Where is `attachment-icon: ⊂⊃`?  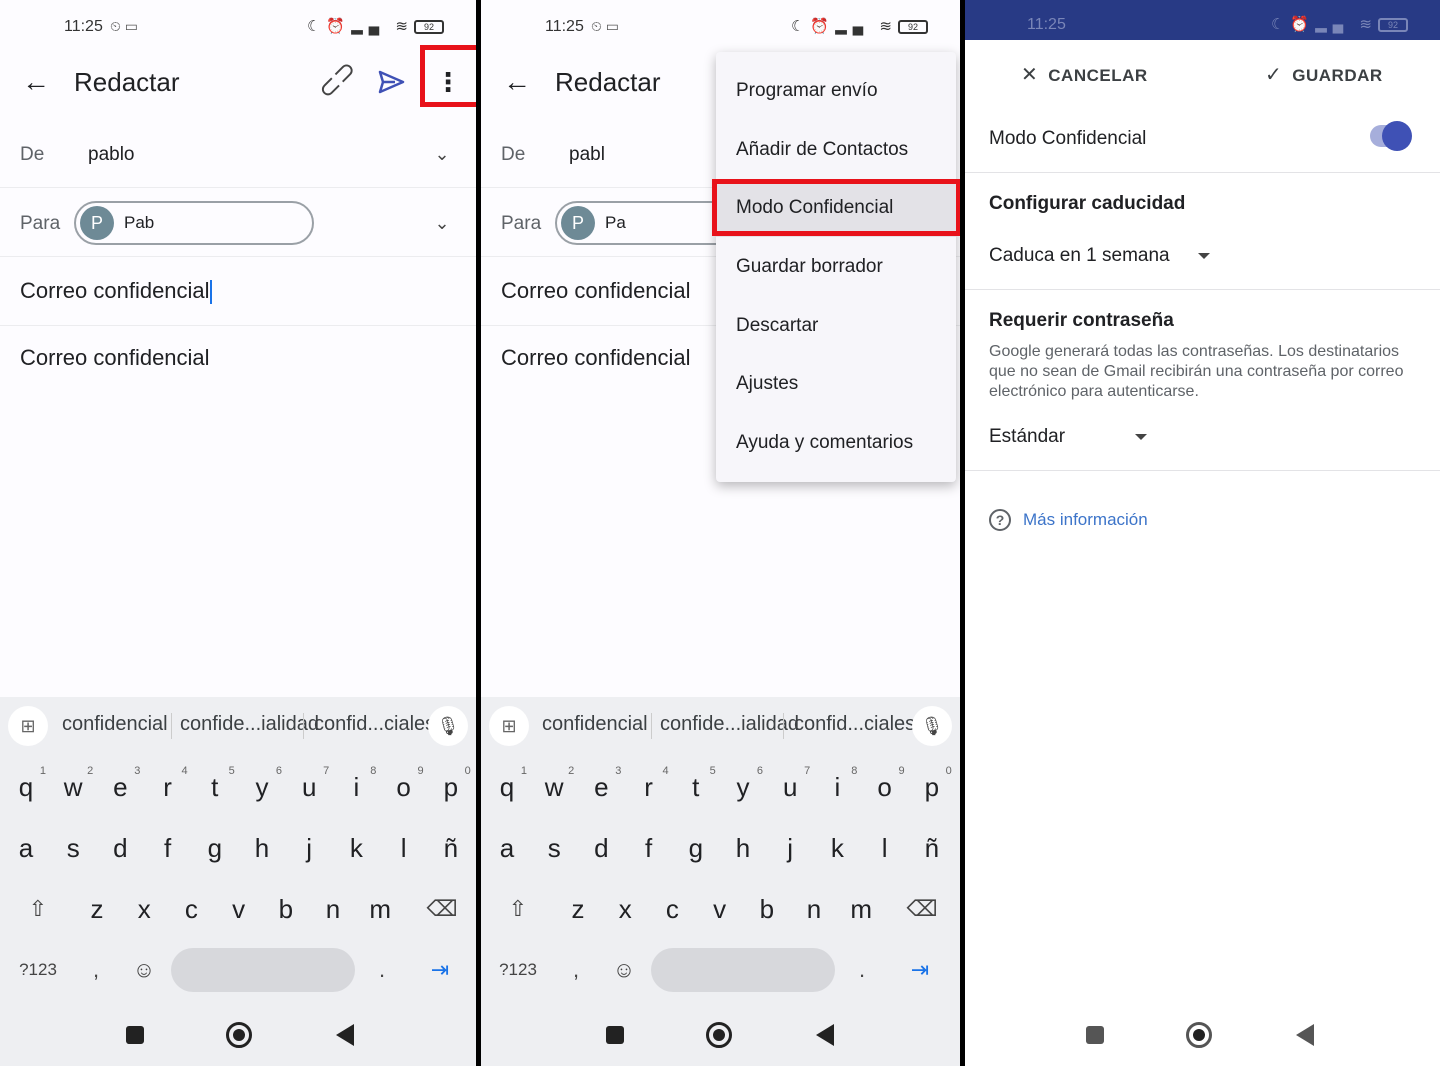 attachment-icon: ⊂⊃ is located at coordinates (336, 80).